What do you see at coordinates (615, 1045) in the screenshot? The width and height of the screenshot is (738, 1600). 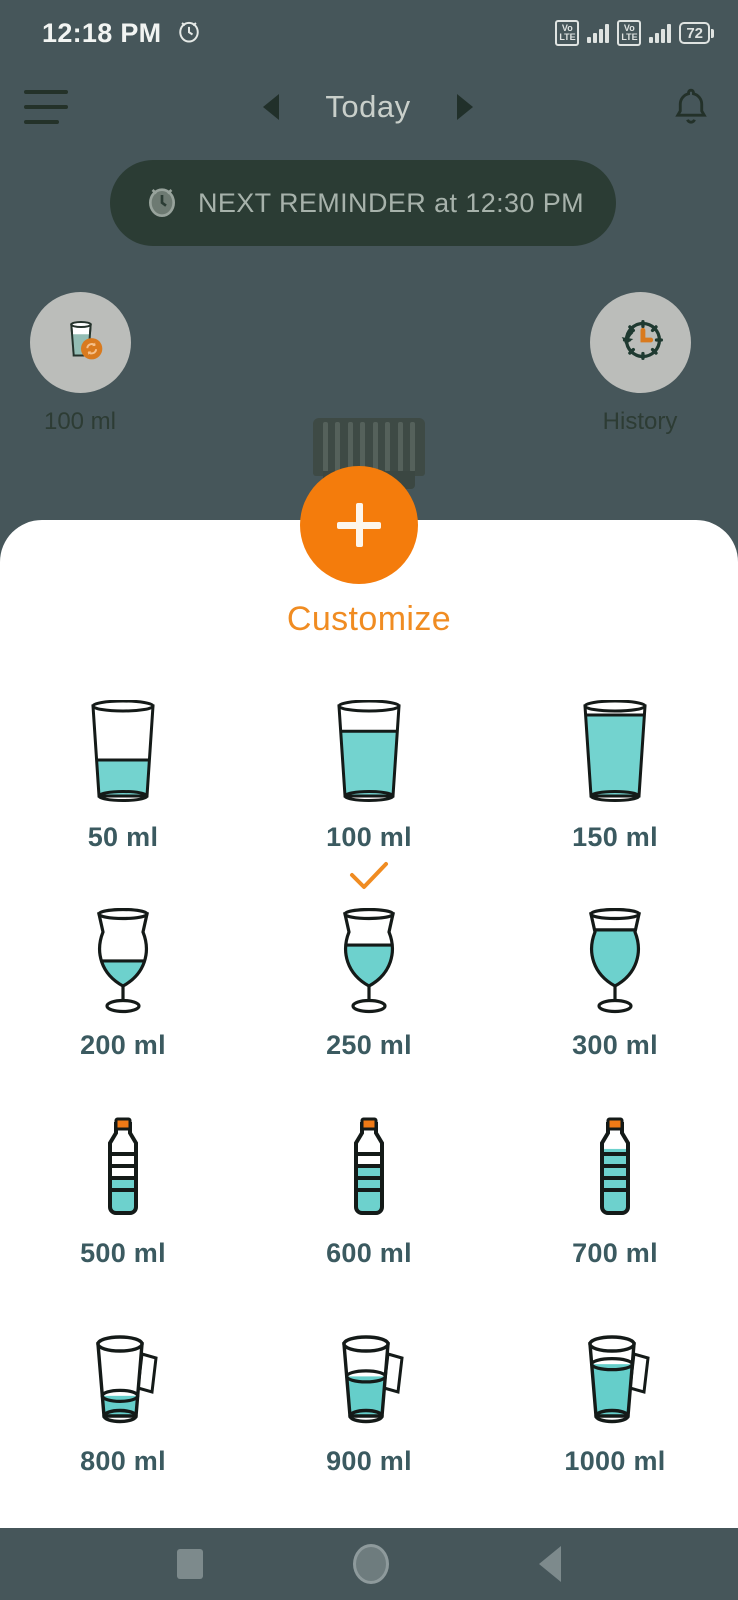 I see `volume-label: 300 ml` at bounding box center [615, 1045].